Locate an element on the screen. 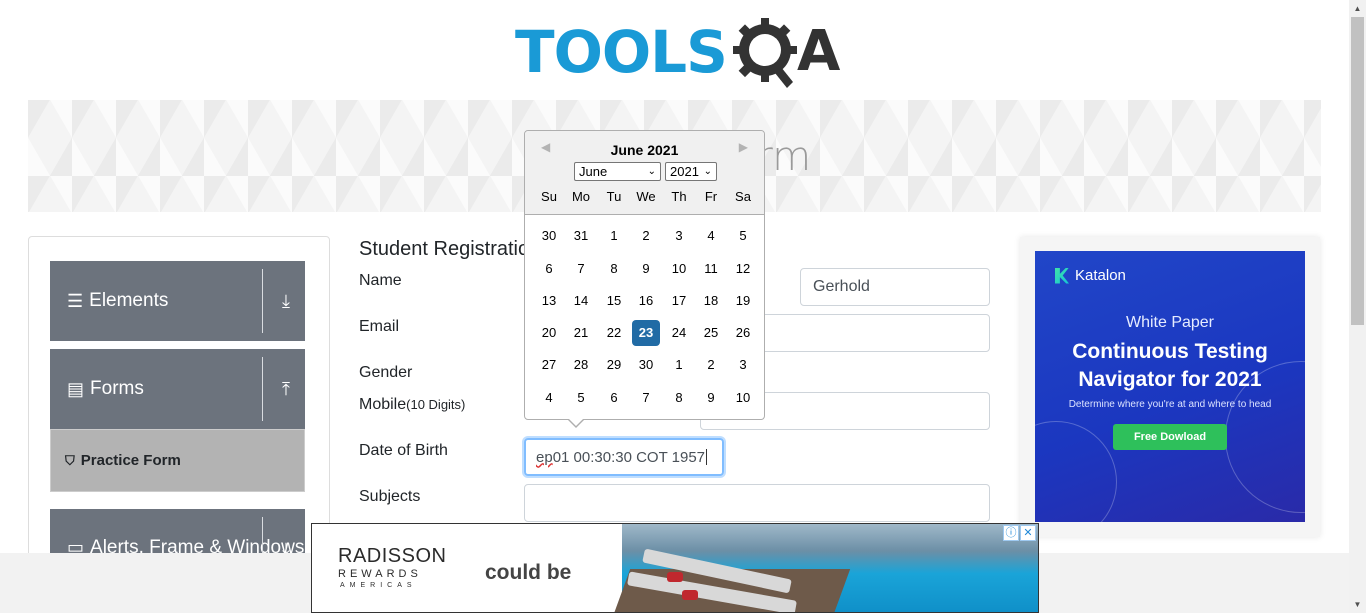 This screenshot has width=1366, height=613. day-name: Tu is located at coordinates (614, 196).